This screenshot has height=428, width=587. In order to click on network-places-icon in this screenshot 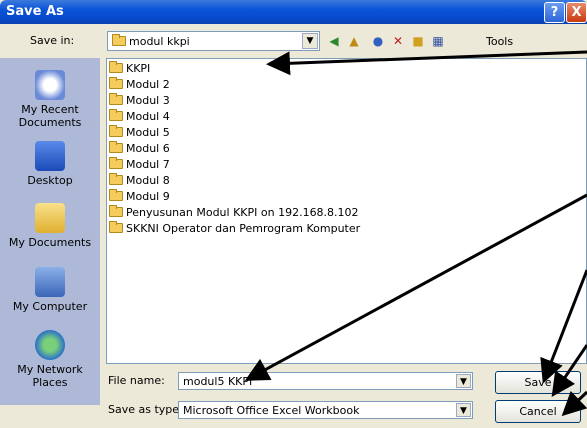, I will do `click(50, 345)`.